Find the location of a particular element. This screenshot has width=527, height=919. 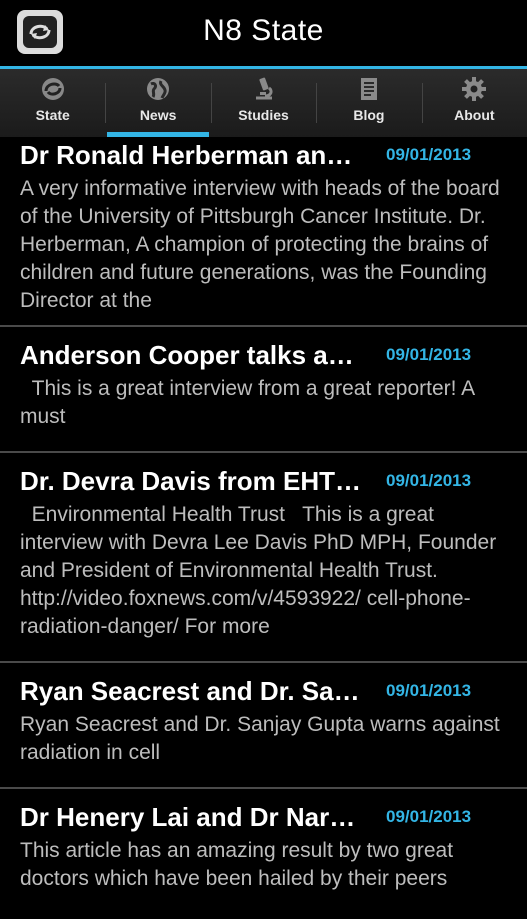

tab-studies: Studies is located at coordinates (263, 103).